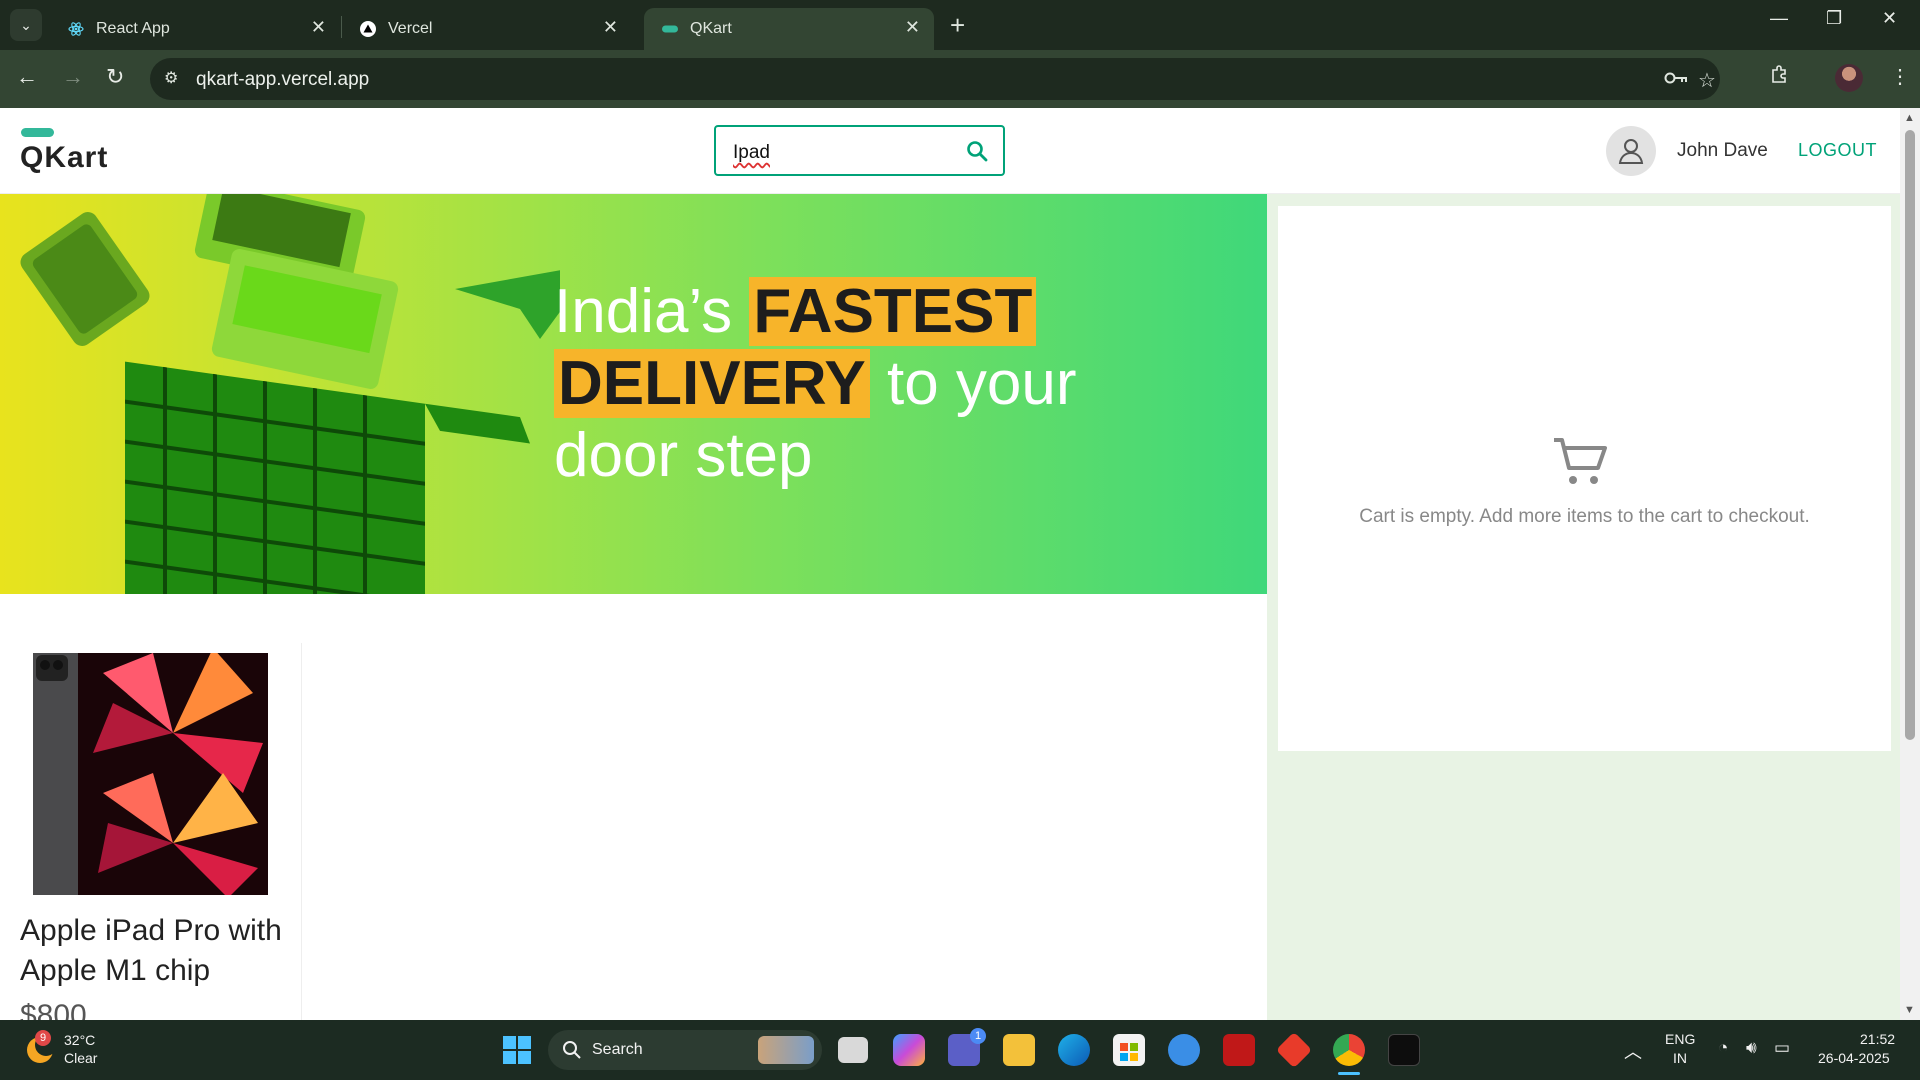  I want to click on vercel-triangle-icon, so click(368, 29).